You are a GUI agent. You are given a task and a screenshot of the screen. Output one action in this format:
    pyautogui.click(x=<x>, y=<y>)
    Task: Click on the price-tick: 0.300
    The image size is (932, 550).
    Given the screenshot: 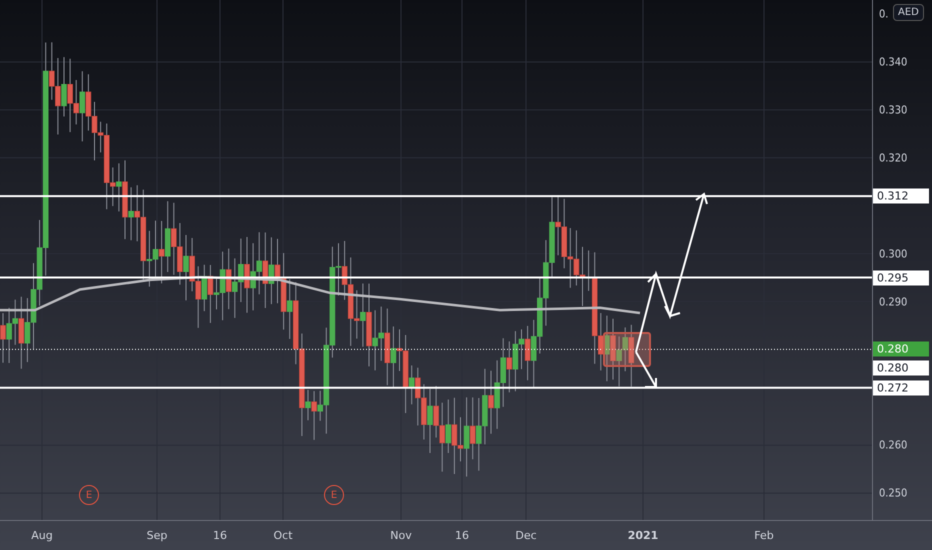 What is the action you would take?
    pyautogui.click(x=893, y=253)
    